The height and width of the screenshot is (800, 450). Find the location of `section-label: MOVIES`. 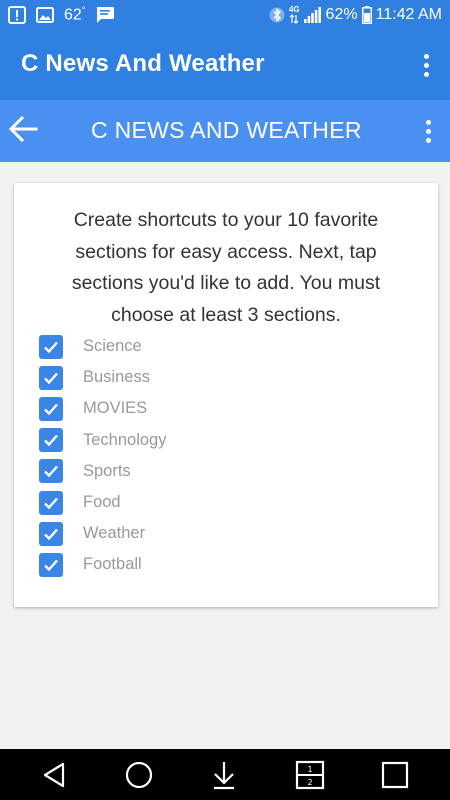

section-label: MOVIES is located at coordinates (115, 408).